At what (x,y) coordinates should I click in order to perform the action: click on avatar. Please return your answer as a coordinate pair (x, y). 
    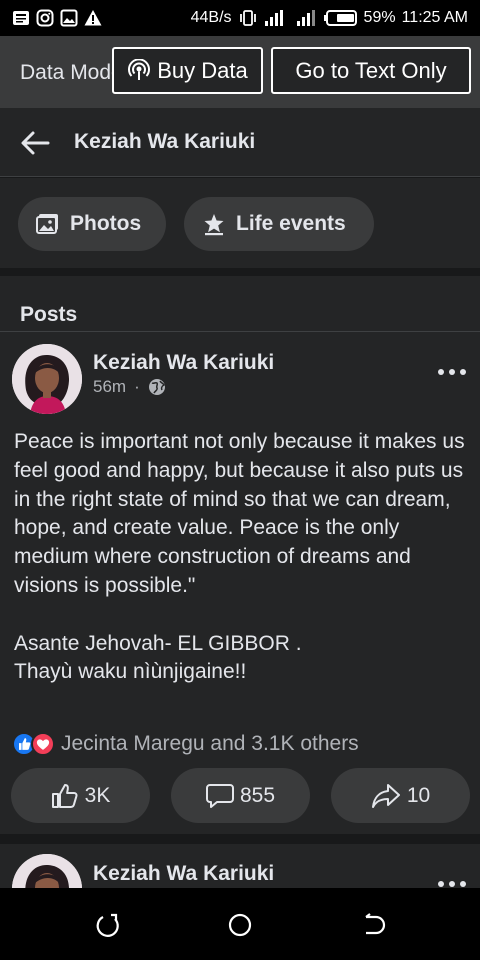
    Looking at the image, I should click on (47, 379).